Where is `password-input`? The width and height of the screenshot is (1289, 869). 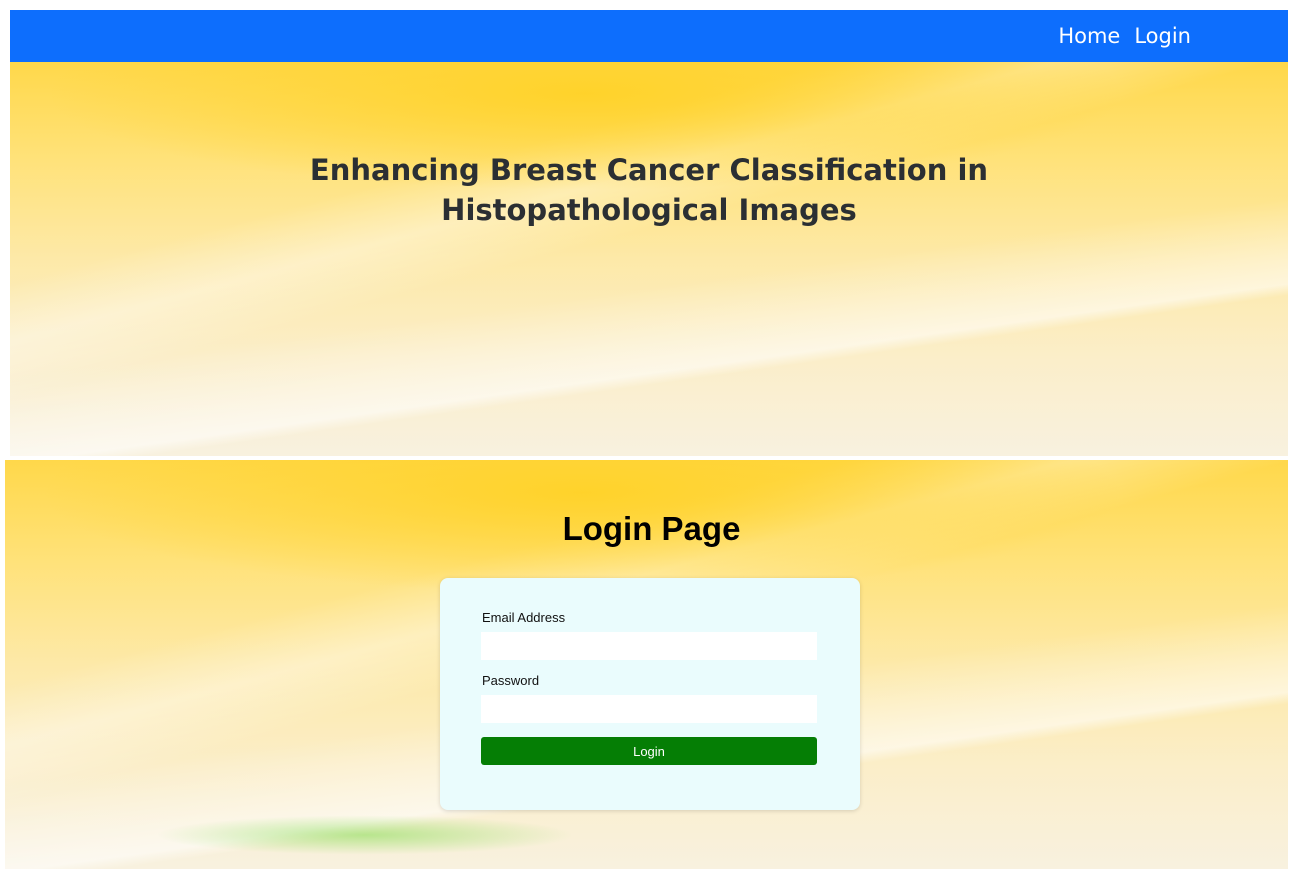
password-input is located at coordinates (649, 709).